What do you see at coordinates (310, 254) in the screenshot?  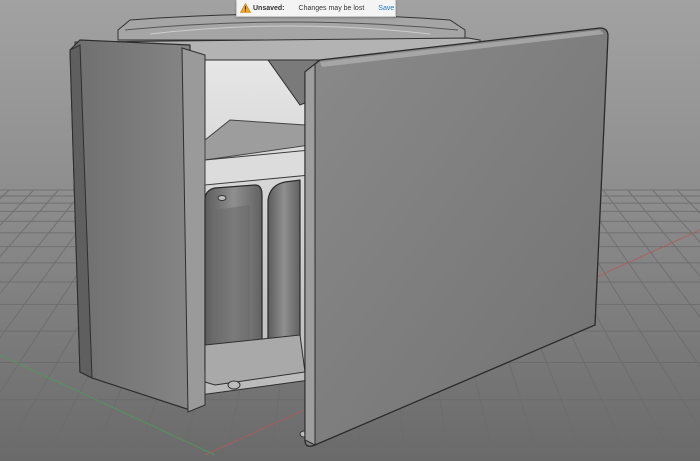 I see `front-panel-edge` at bounding box center [310, 254].